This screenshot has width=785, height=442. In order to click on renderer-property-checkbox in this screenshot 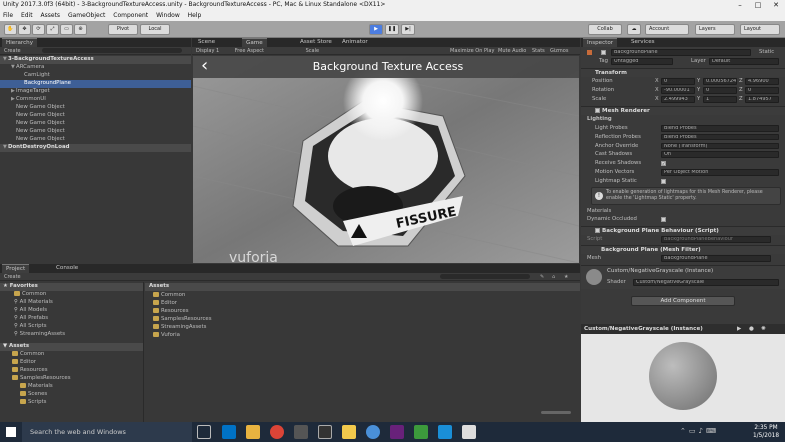, I will do `click(663, 181)`.